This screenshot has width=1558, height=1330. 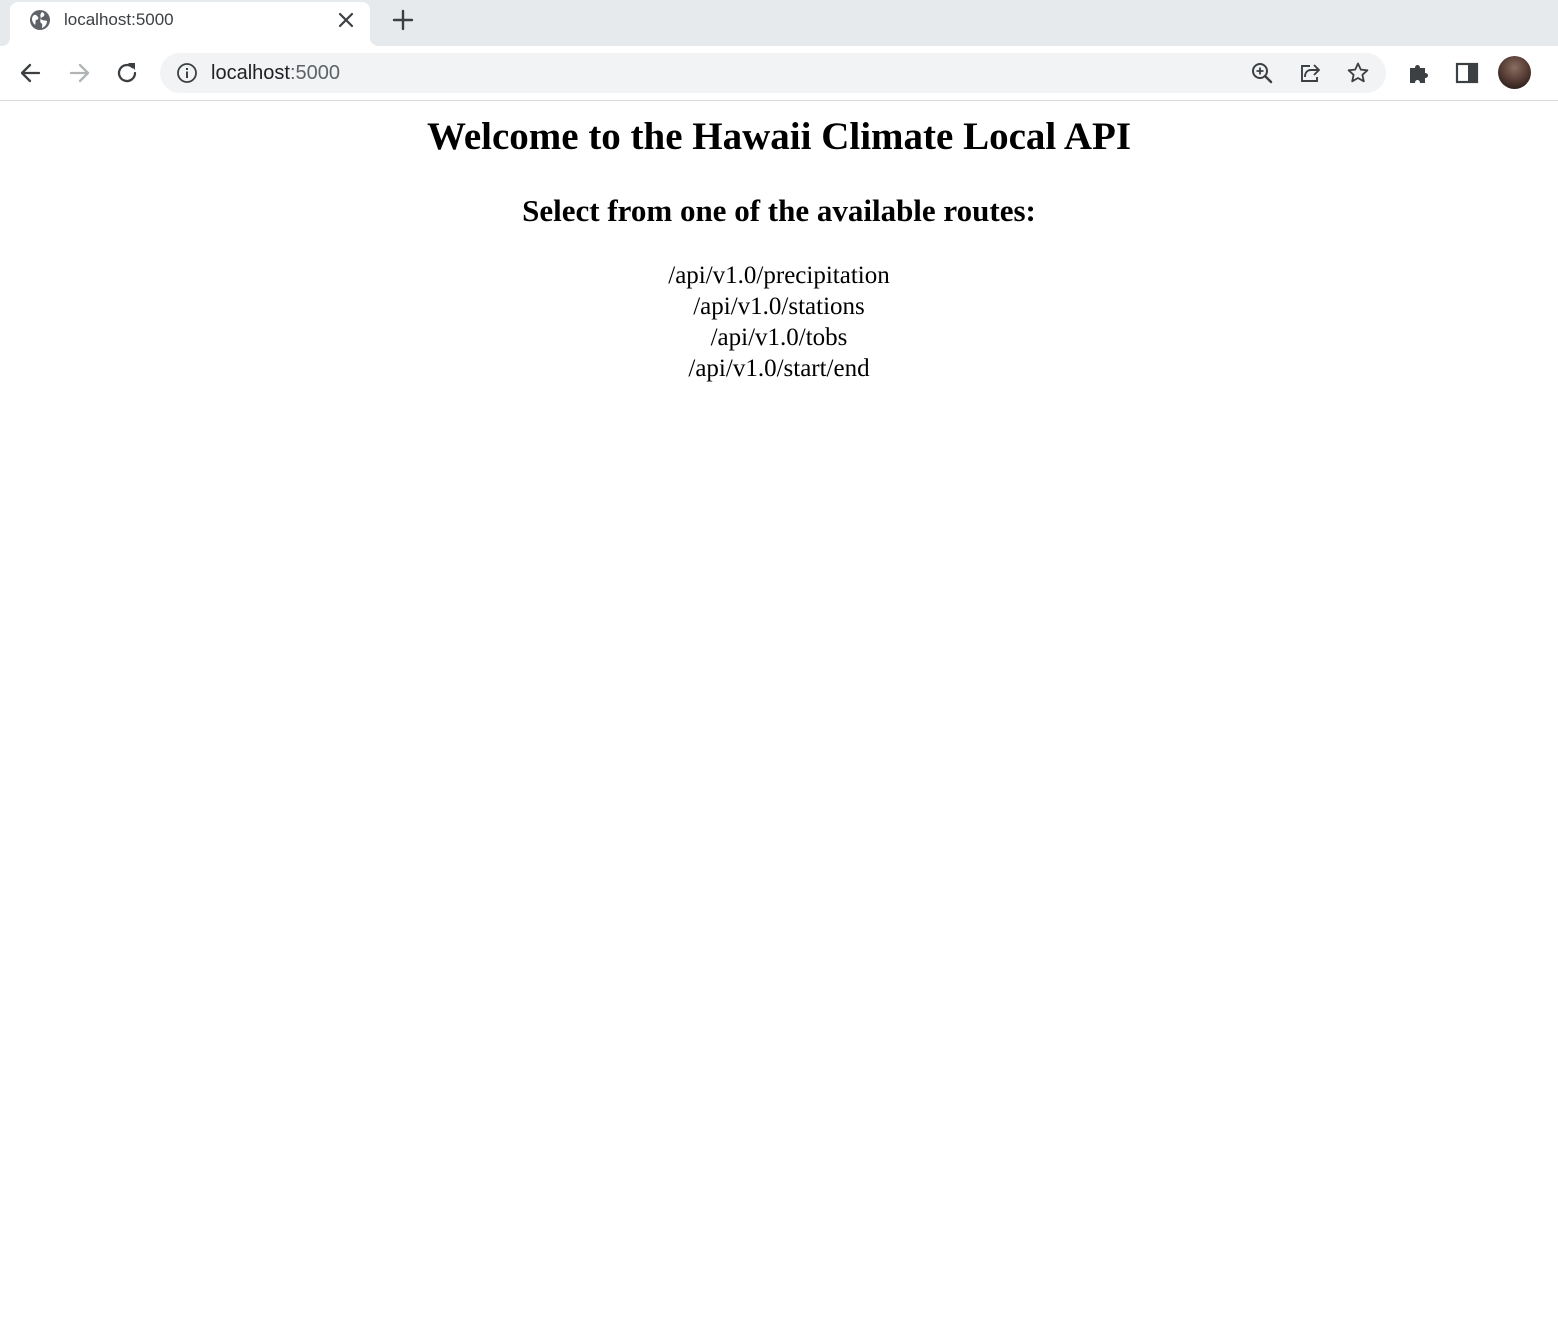 What do you see at coordinates (403, 20) in the screenshot?
I see `new-tab-button` at bounding box center [403, 20].